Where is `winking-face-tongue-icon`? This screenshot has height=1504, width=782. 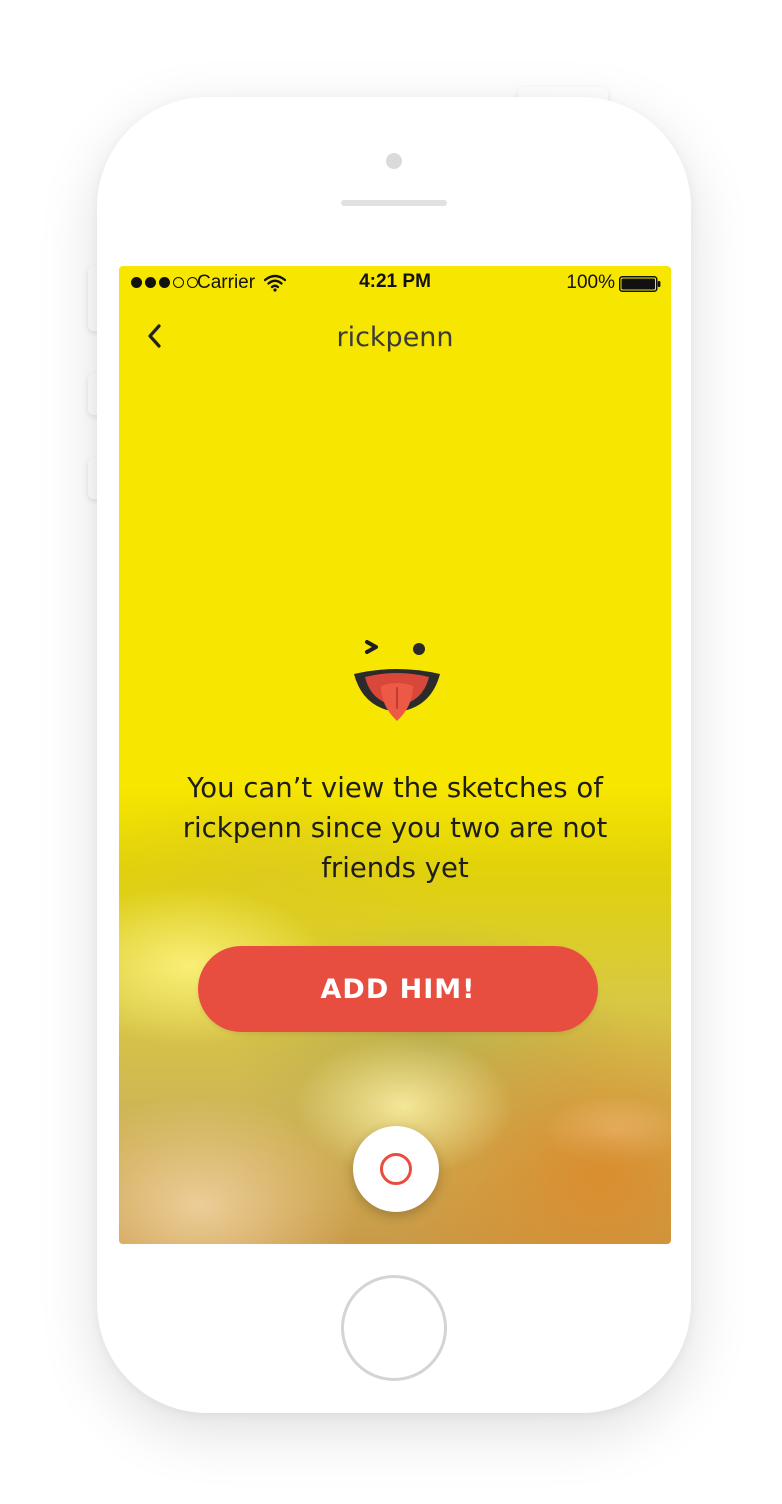 winking-face-tongue-icon is located at coordinates (397, 680).